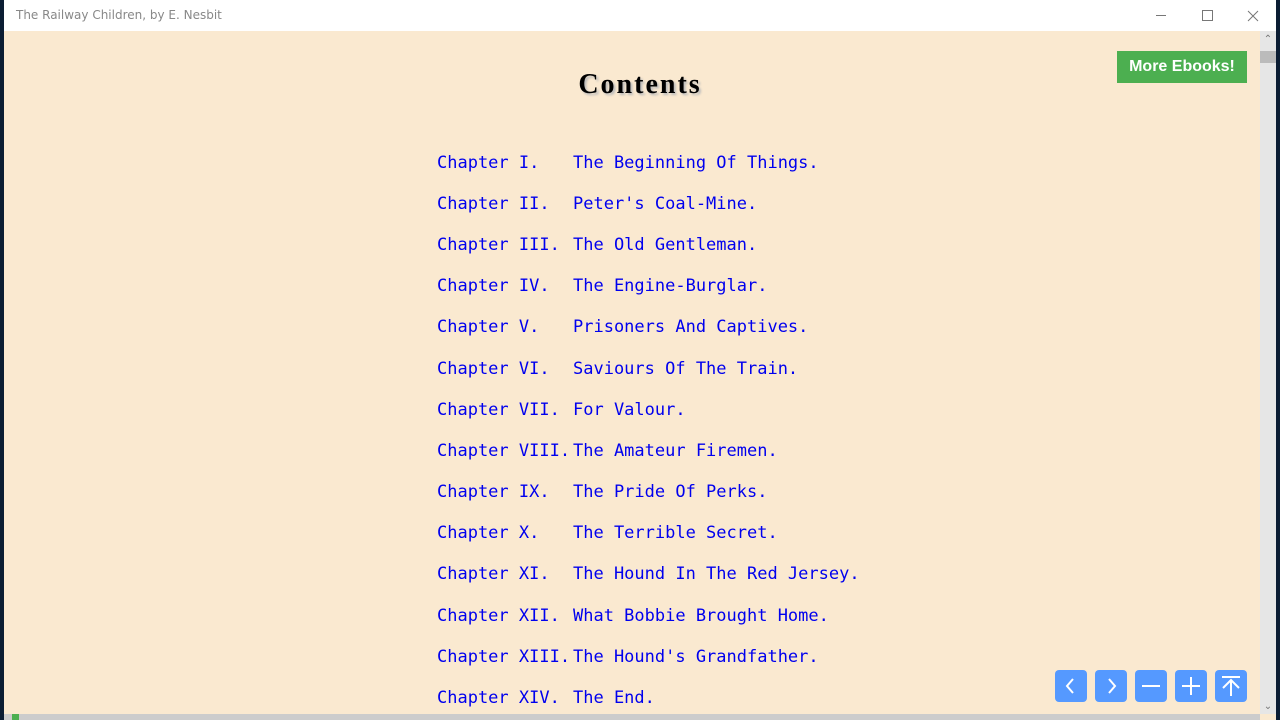 This screenshot has height=720, width=1280. I want to click on chapter-title: For Valour., so click(629, 409).